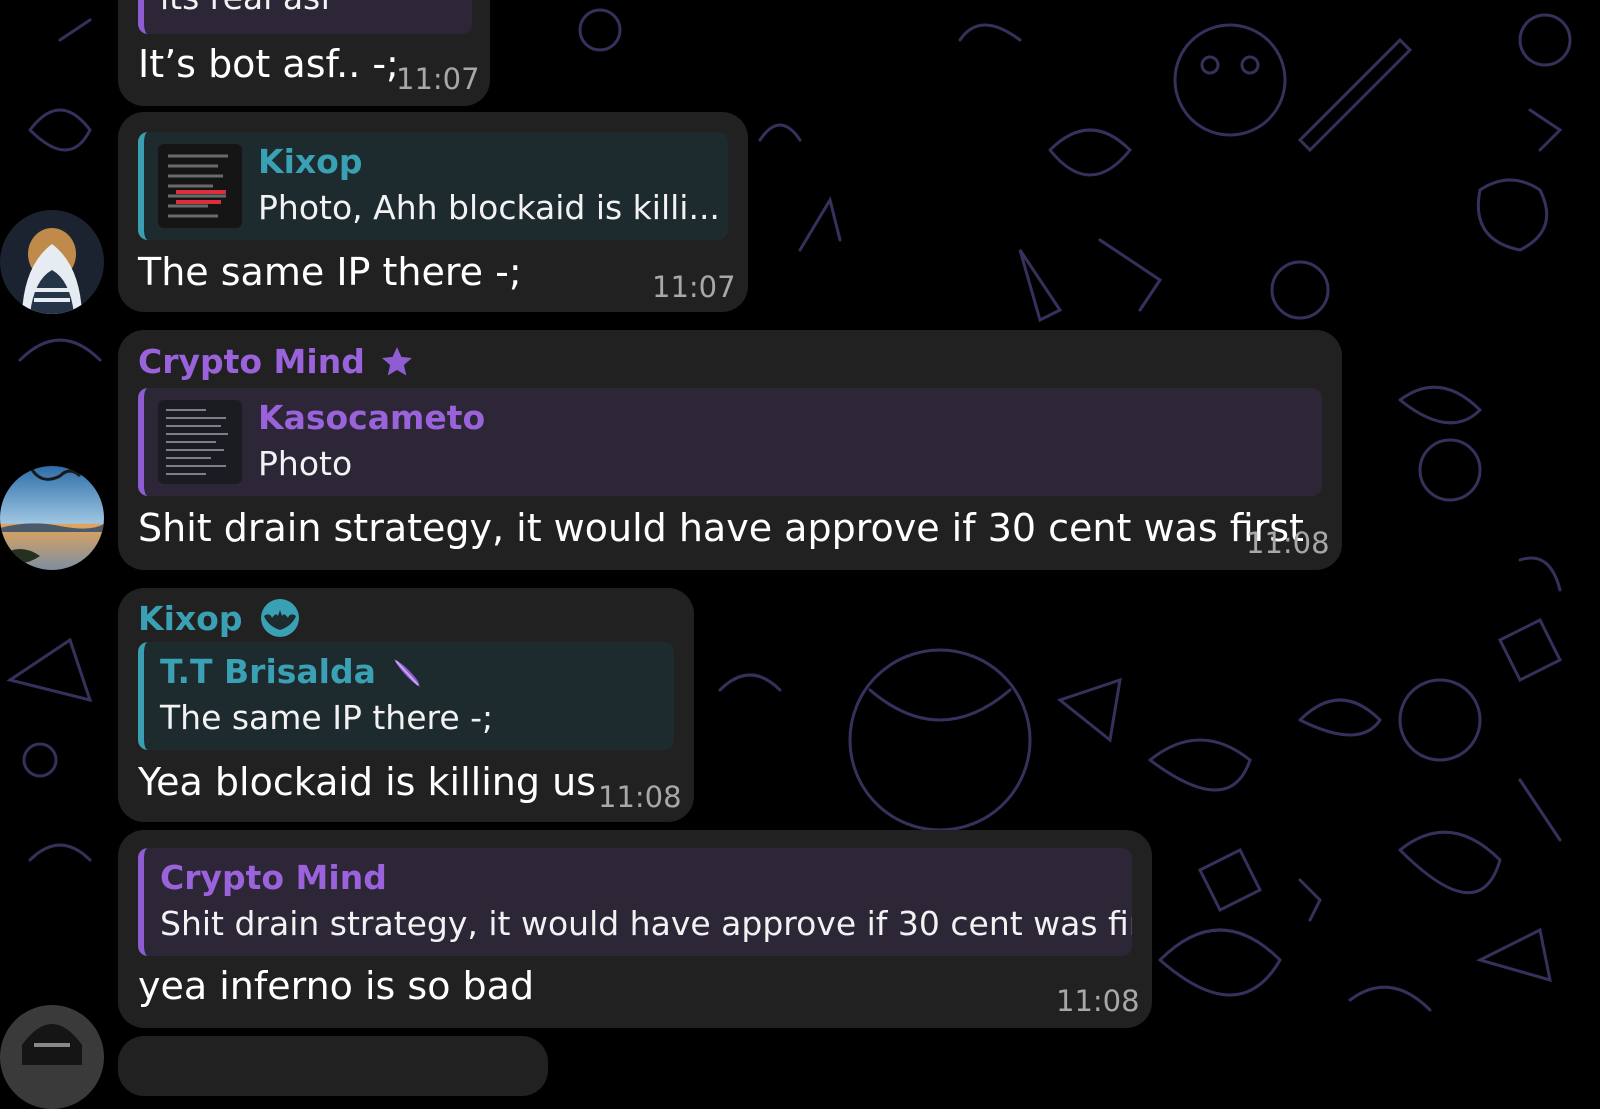 The width and height of the screenshot is (1600, 1109). I want to click on message-text: yea inferno is so bad, so click(336, 986).